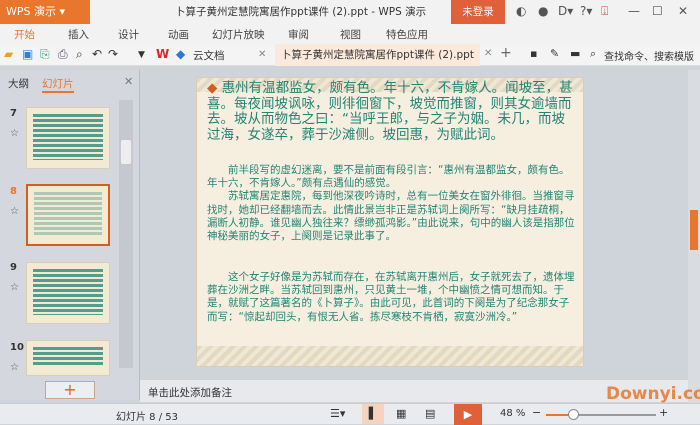 Image resolution: width=700 pixels, height=425 pixels. What do you see at coordinates (390, 356) in the screenshot?
I see `slide-border-bottom` at bounding box center [390, 356].